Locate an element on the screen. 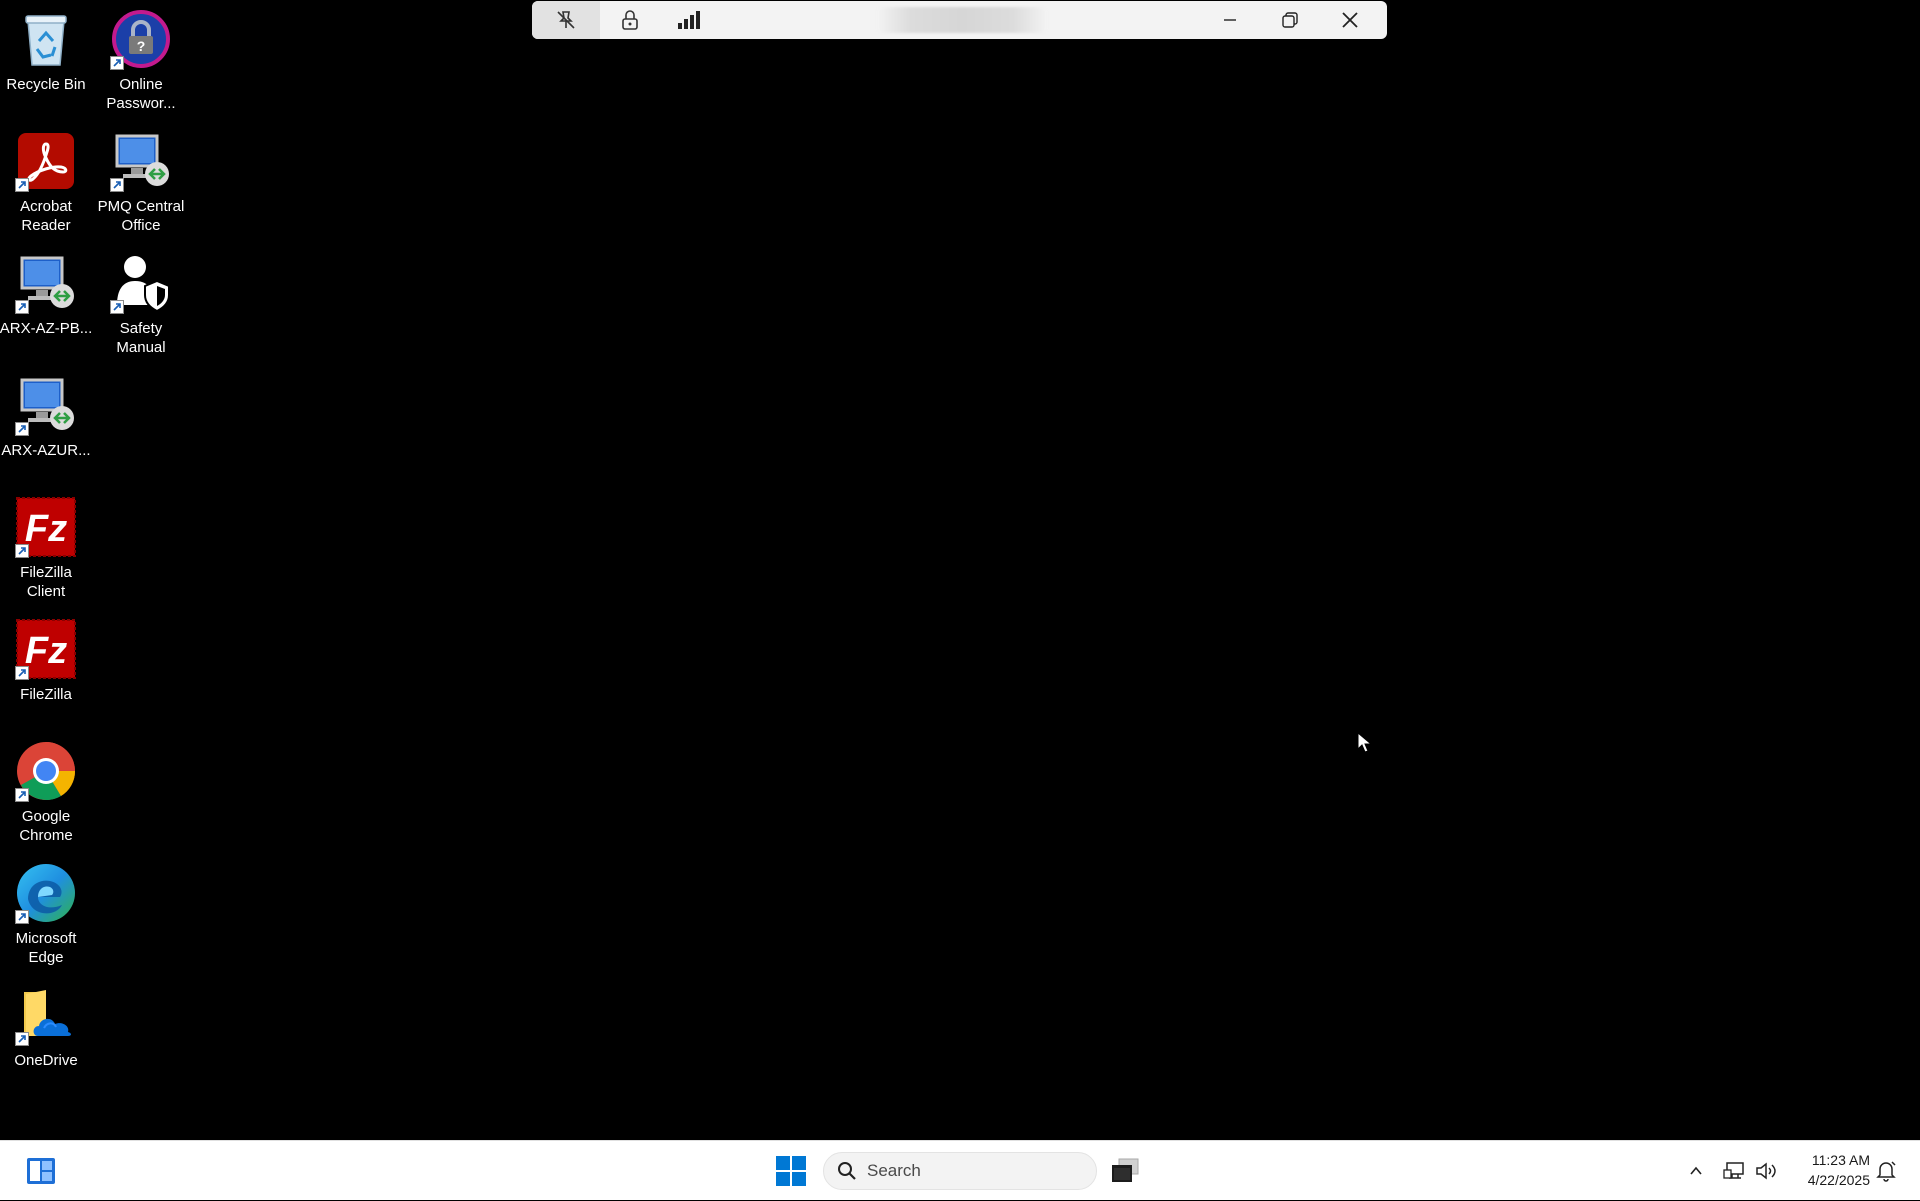 This screenshot has height=1201, width=1920. speaker-volume-icon is located at coordinates (1766, 1171).